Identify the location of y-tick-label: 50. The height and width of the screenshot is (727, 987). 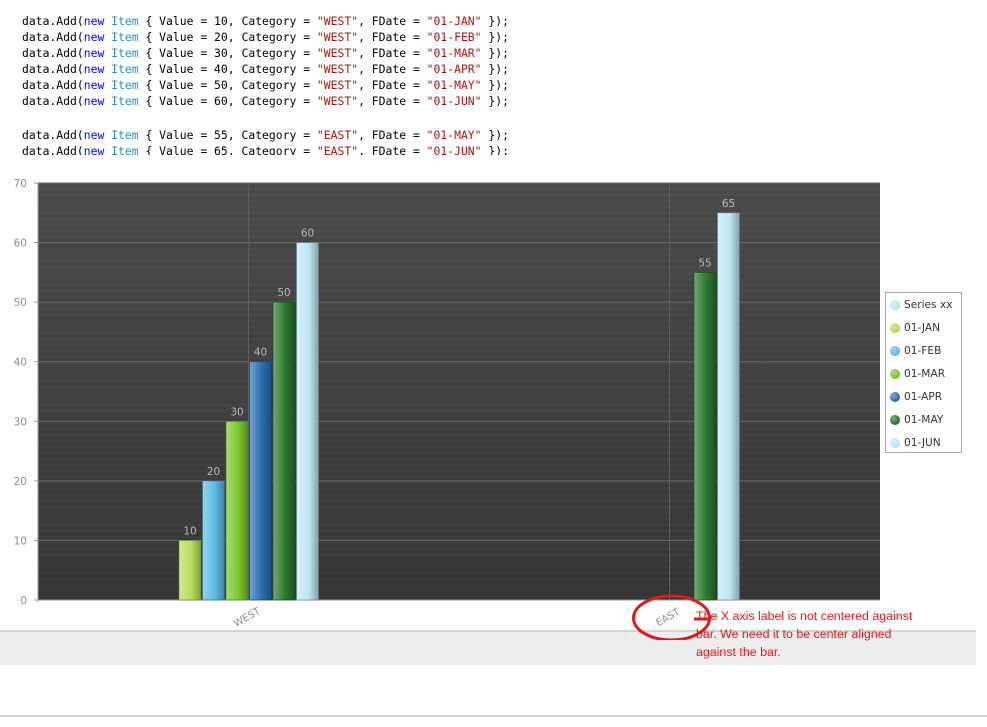
(20, 303).